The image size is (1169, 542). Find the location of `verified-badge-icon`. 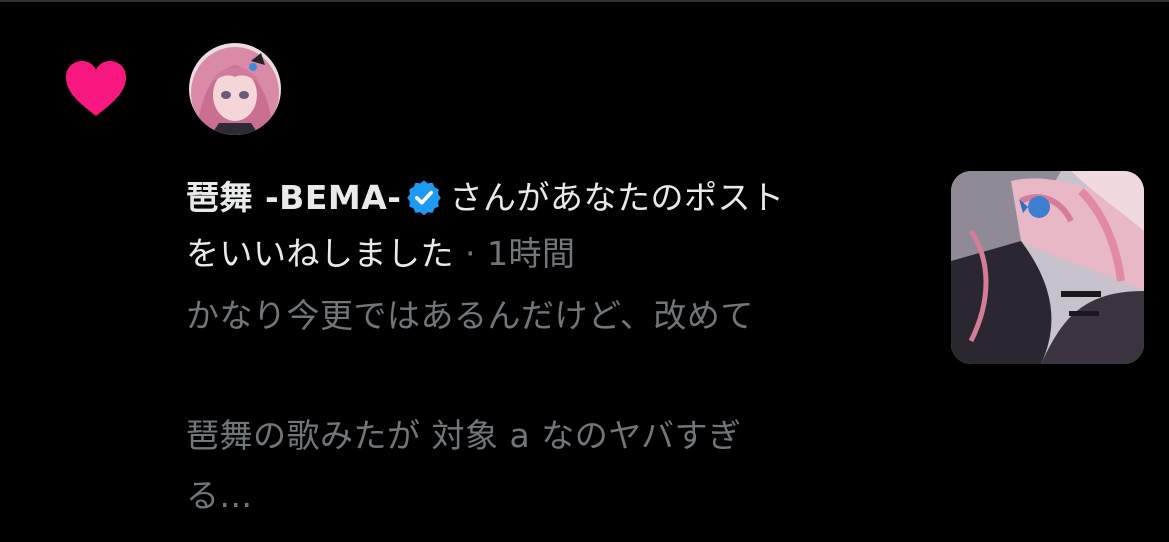

verified-badge-icon is located at coordinates (424, 198).